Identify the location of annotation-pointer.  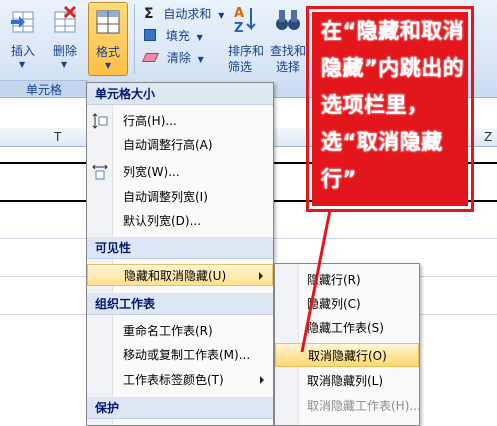
(316, 281).